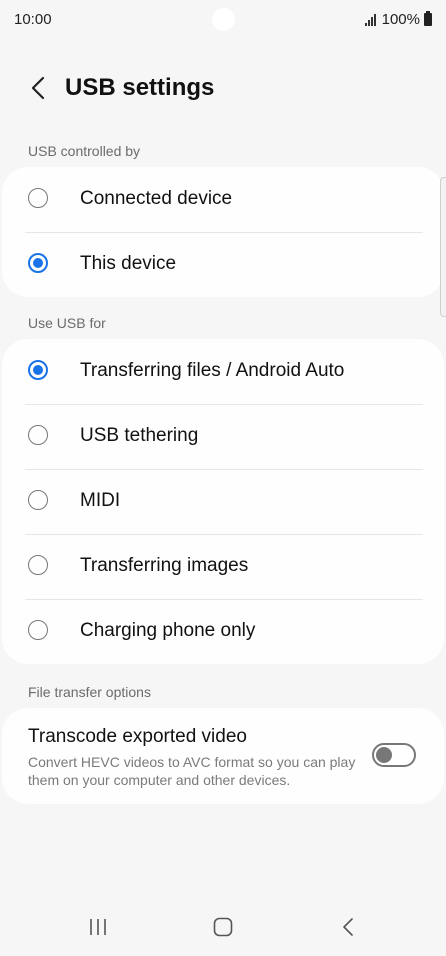  I want to click on back-icon, so click(348, 927).